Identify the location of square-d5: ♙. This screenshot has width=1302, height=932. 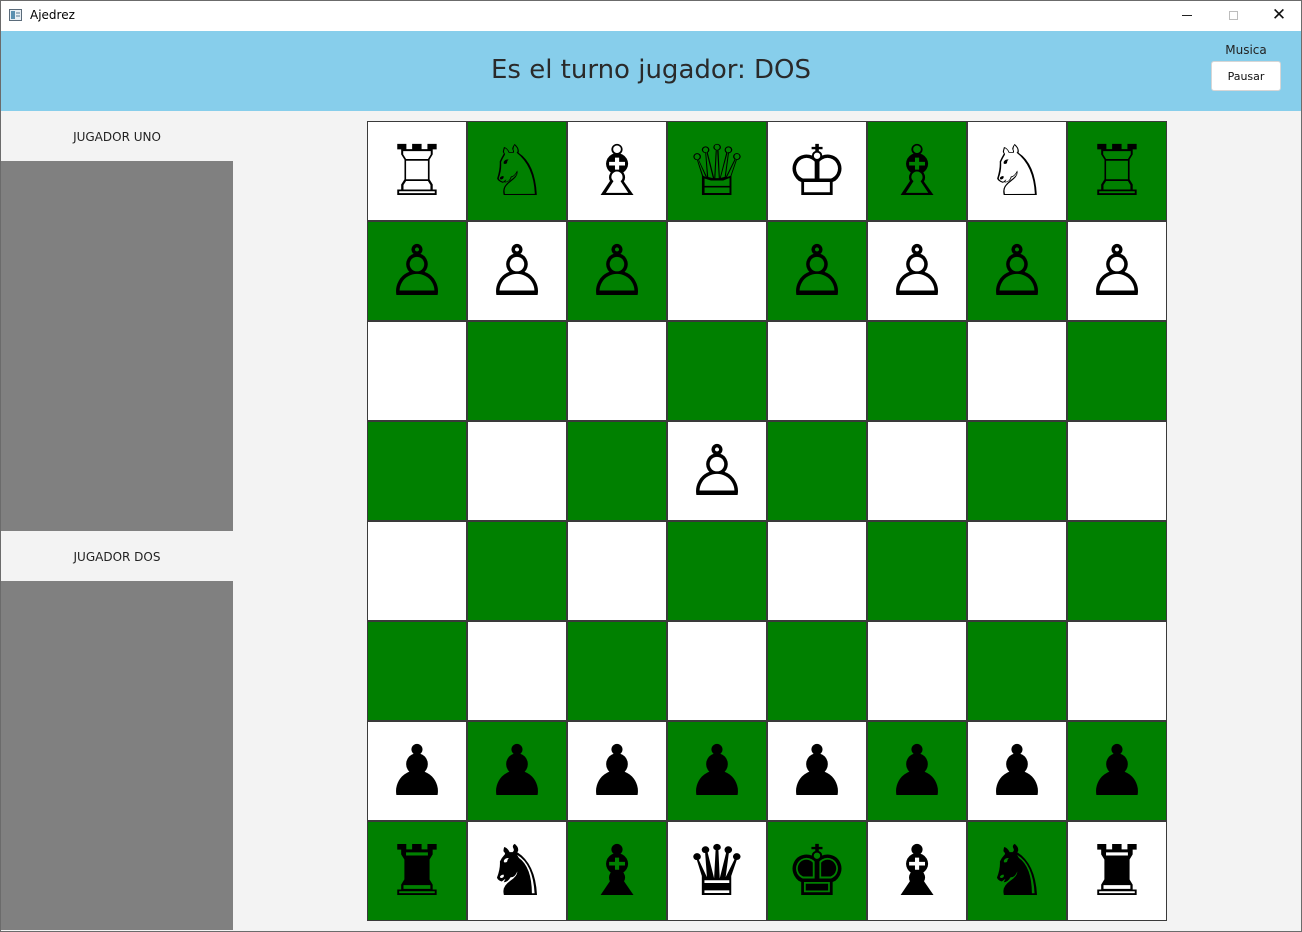
(717, 471).